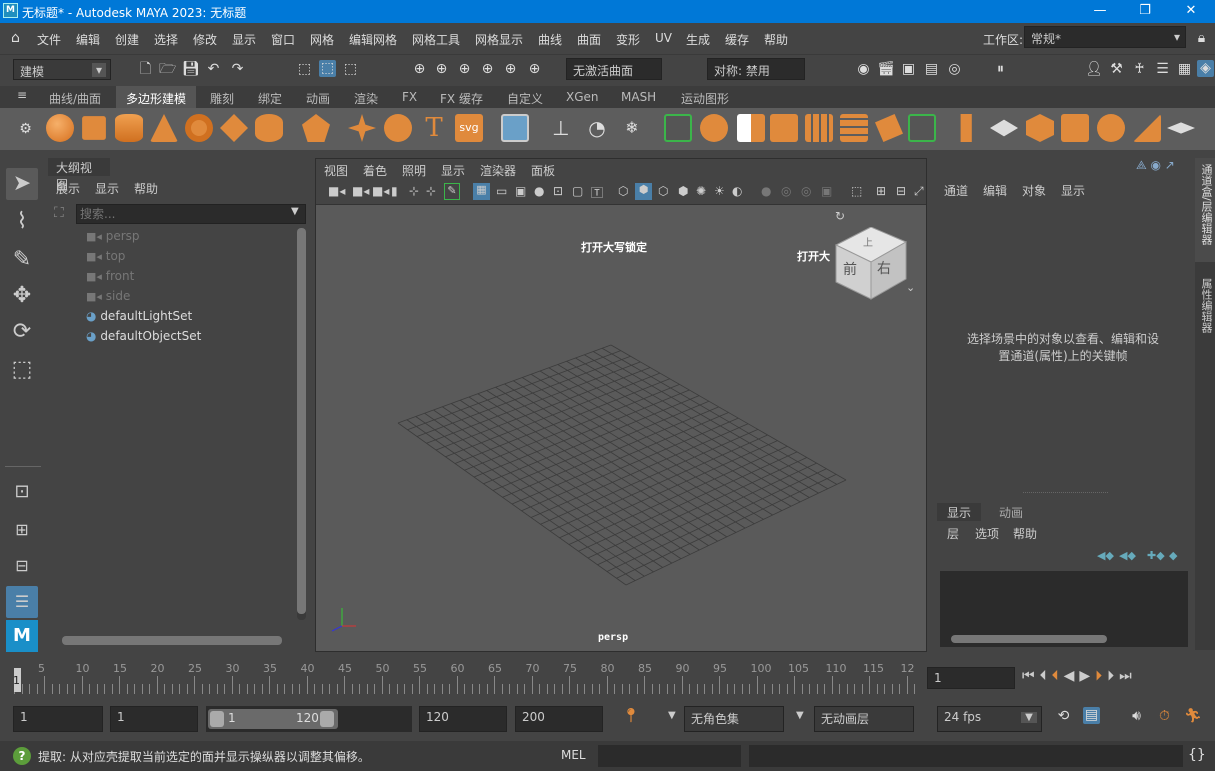 The width and height of the screenshot is (1215, 771). What do you see at coordinates (614, 69) in the screenshot?
I see `live-surface-field: 无激活曲面` at bounding box center [614, 69].